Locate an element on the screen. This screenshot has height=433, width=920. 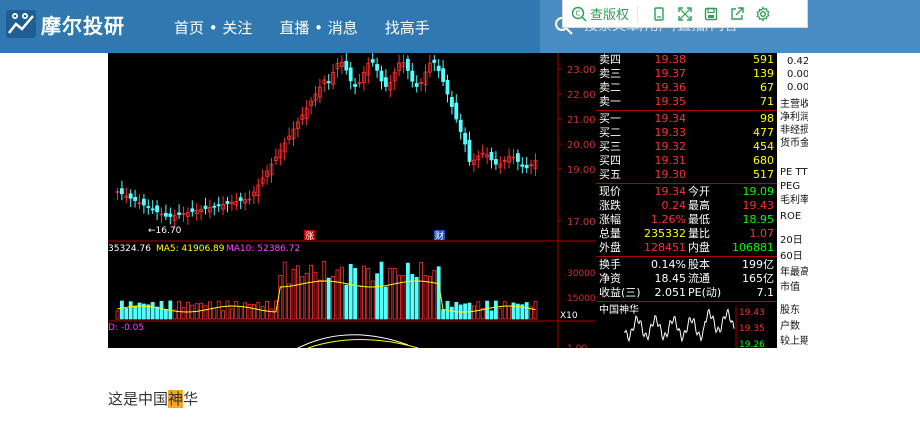
ma-legend-label: 35324.76 is located at coordinates (129, 249).